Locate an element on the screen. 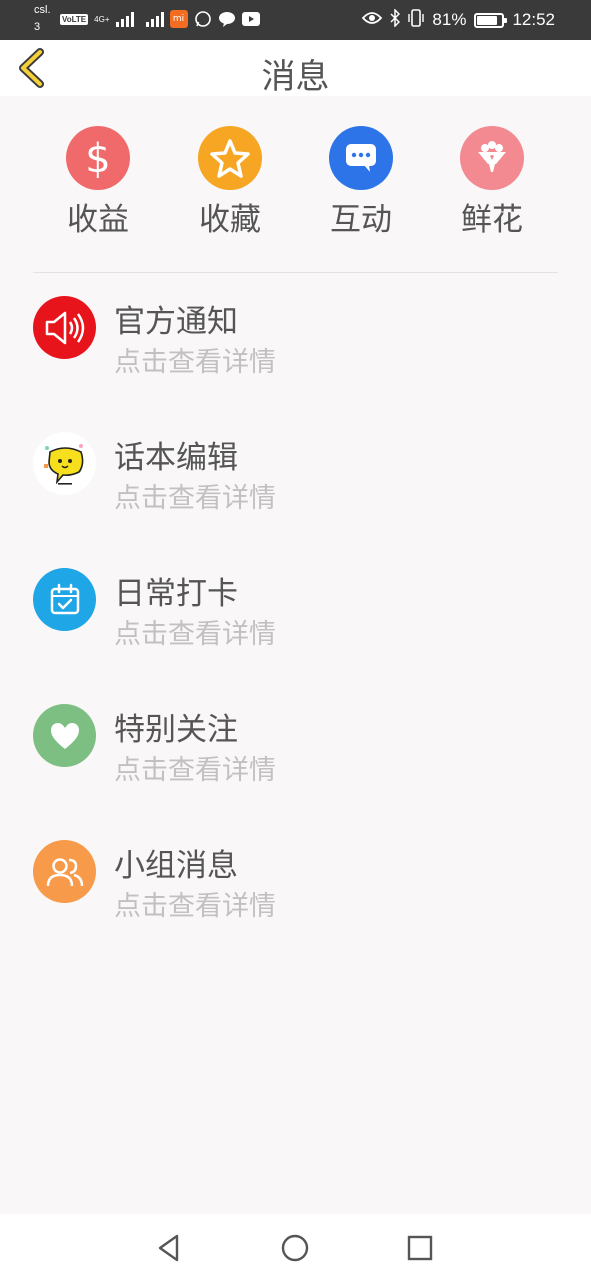 This screenshot has width=591, height=1280. carrier-name: csl. is located at coordinates (42, 10).